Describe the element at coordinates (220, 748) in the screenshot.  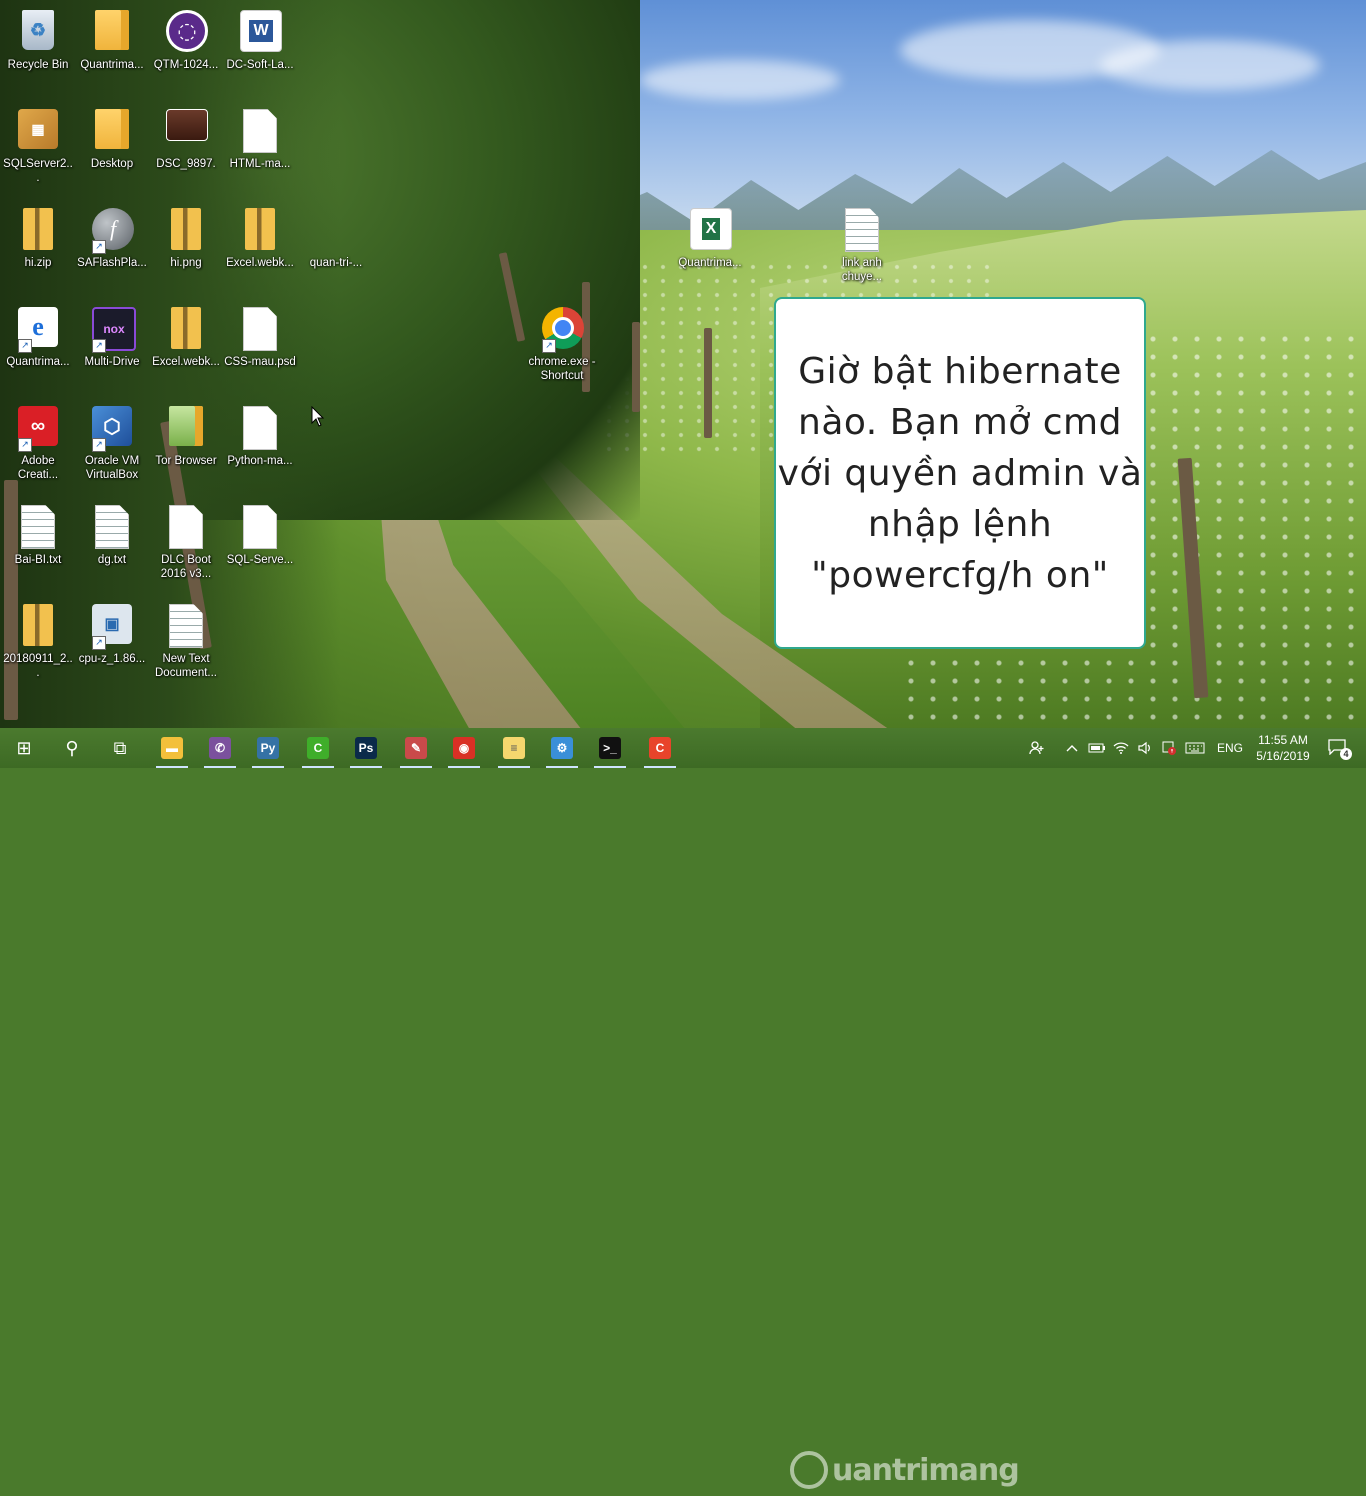
I see `taskbar-viber-button: ✆` at that location.